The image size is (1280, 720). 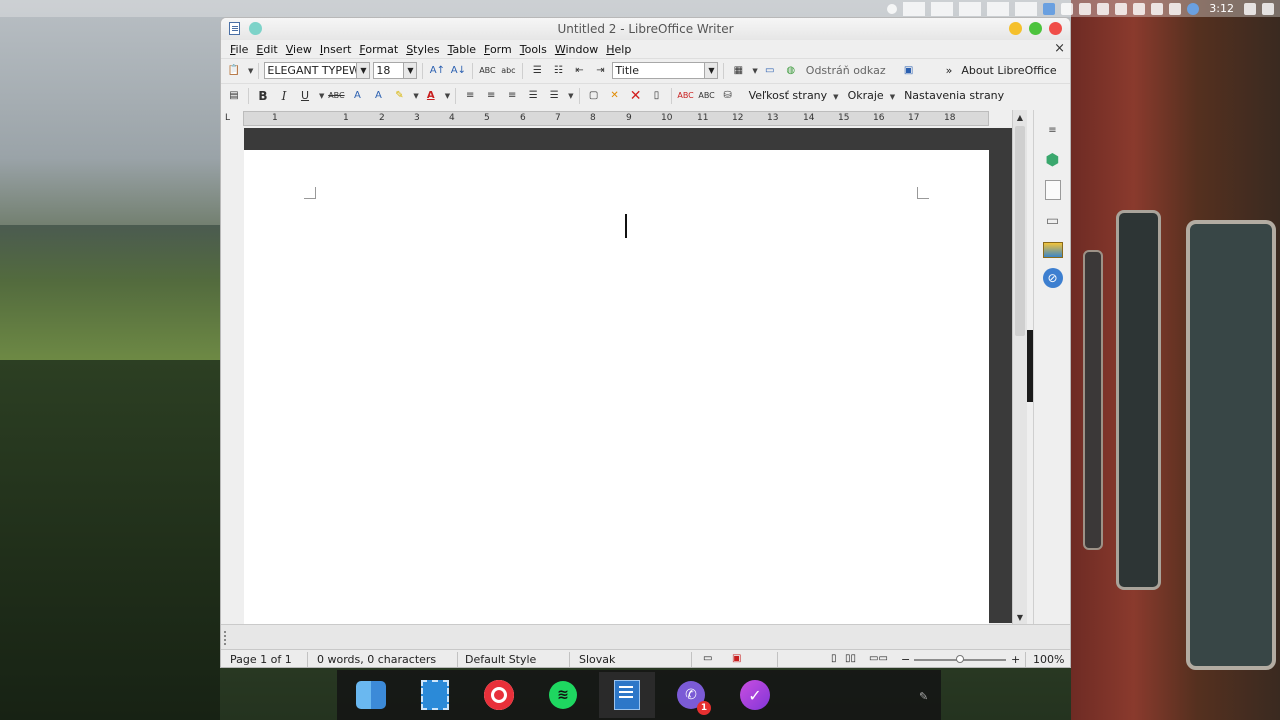 I want to click on grip-icon, so click(x=226, y=638).